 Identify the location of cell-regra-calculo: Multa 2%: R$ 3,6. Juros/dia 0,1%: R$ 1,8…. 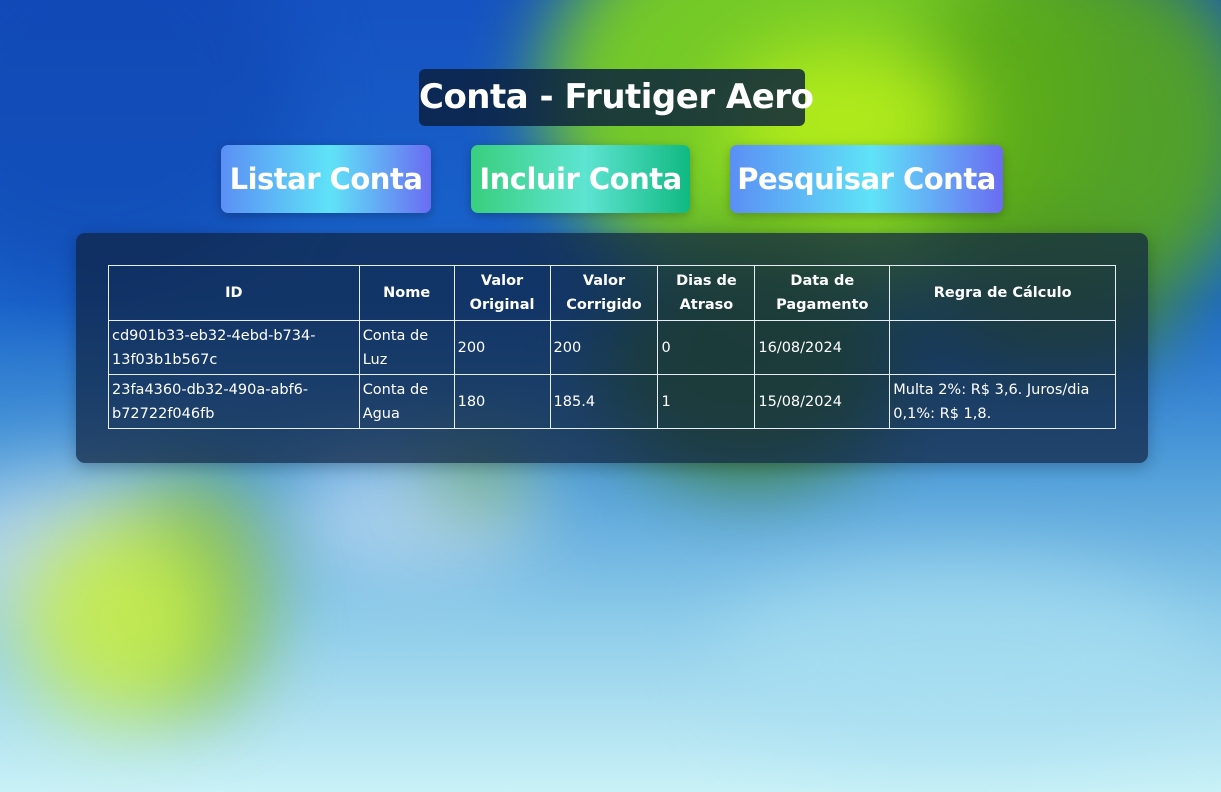
(1002, 401).